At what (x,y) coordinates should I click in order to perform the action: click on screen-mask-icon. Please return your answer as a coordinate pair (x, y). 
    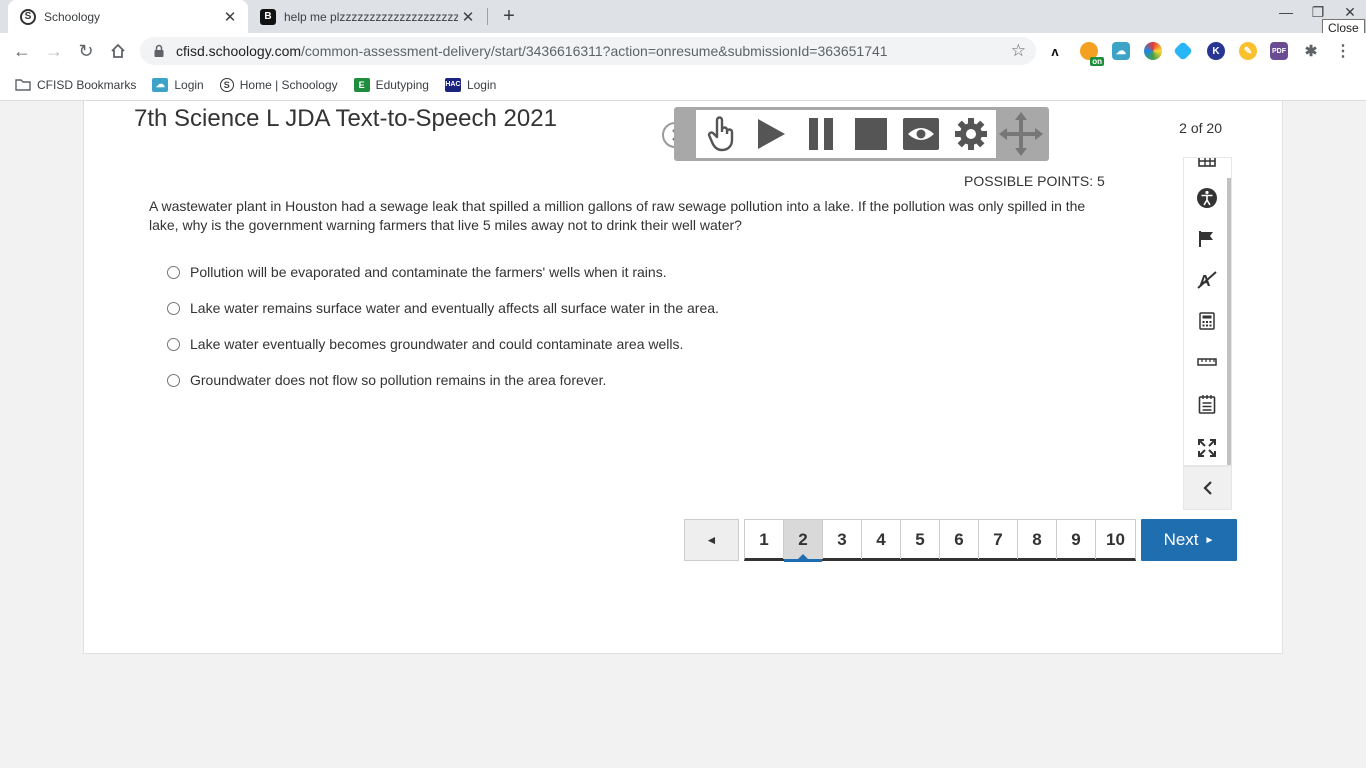
    Looking at the image, I should click on (921, 134).